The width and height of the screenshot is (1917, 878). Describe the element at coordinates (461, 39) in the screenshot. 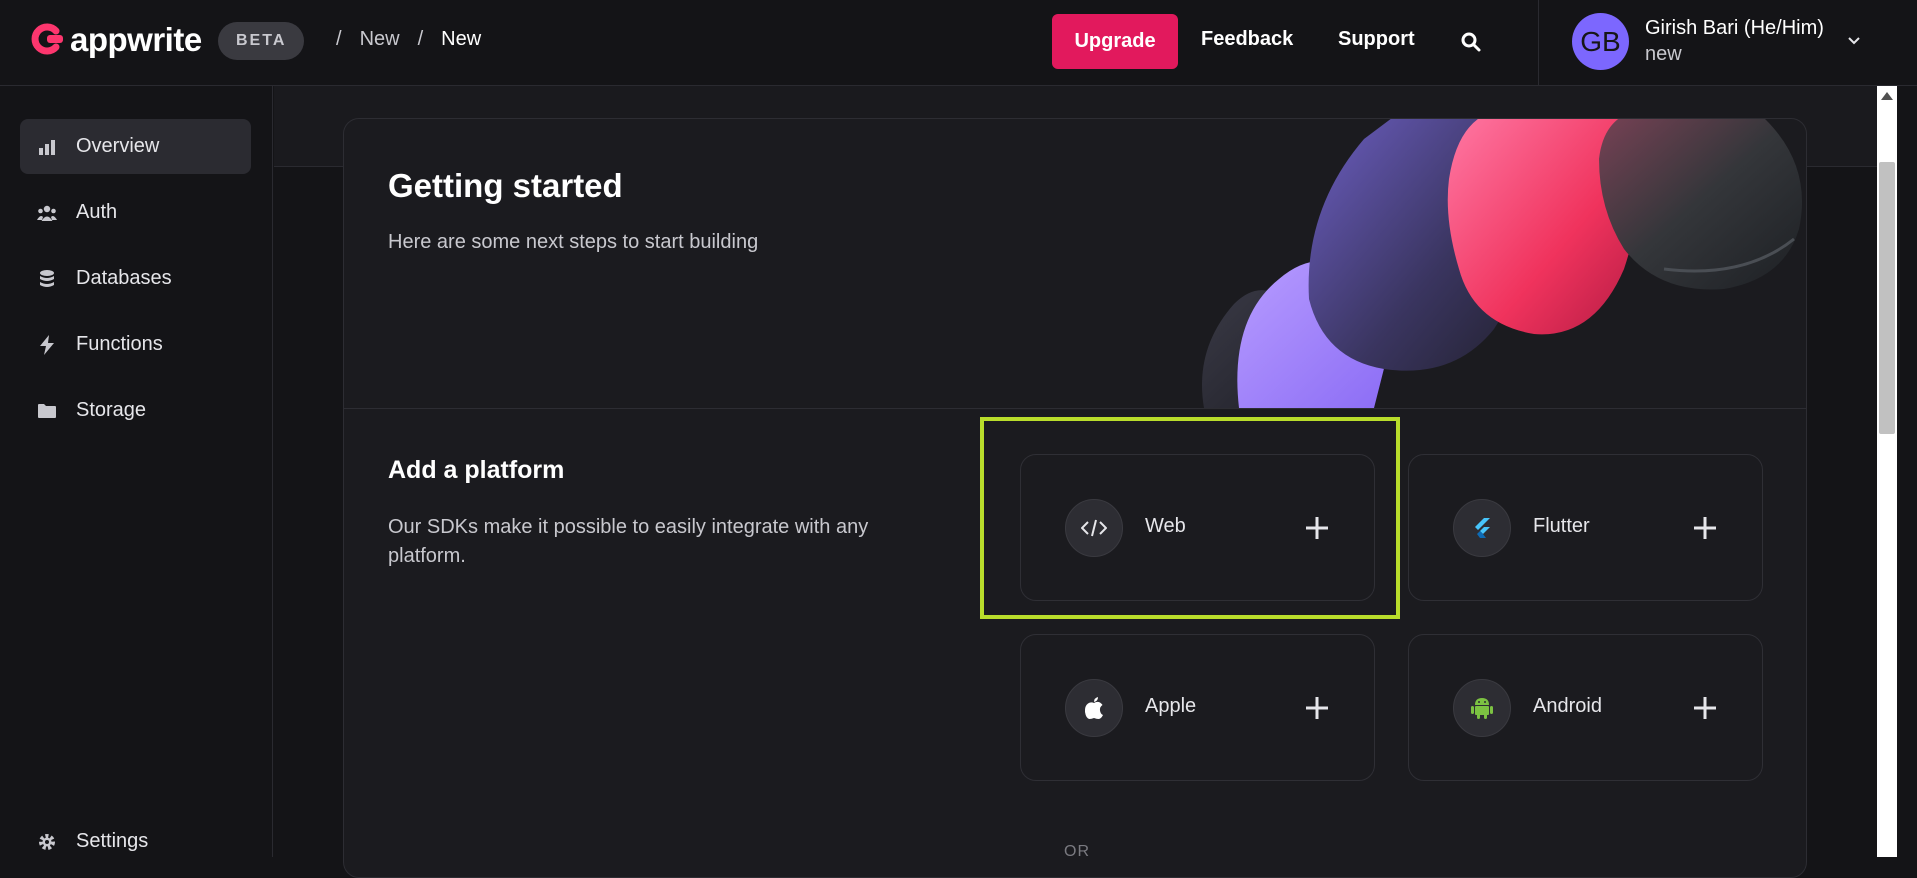

I see `breadcrumb-project: New` at that location.